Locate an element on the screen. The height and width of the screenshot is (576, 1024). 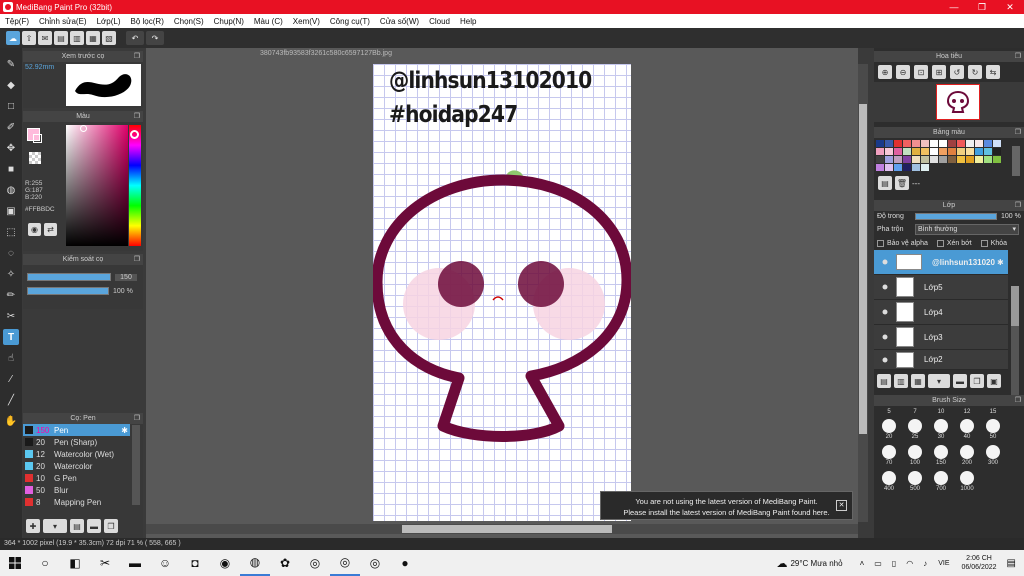
layer-visibility-icon is located at coordinates (885, 359).